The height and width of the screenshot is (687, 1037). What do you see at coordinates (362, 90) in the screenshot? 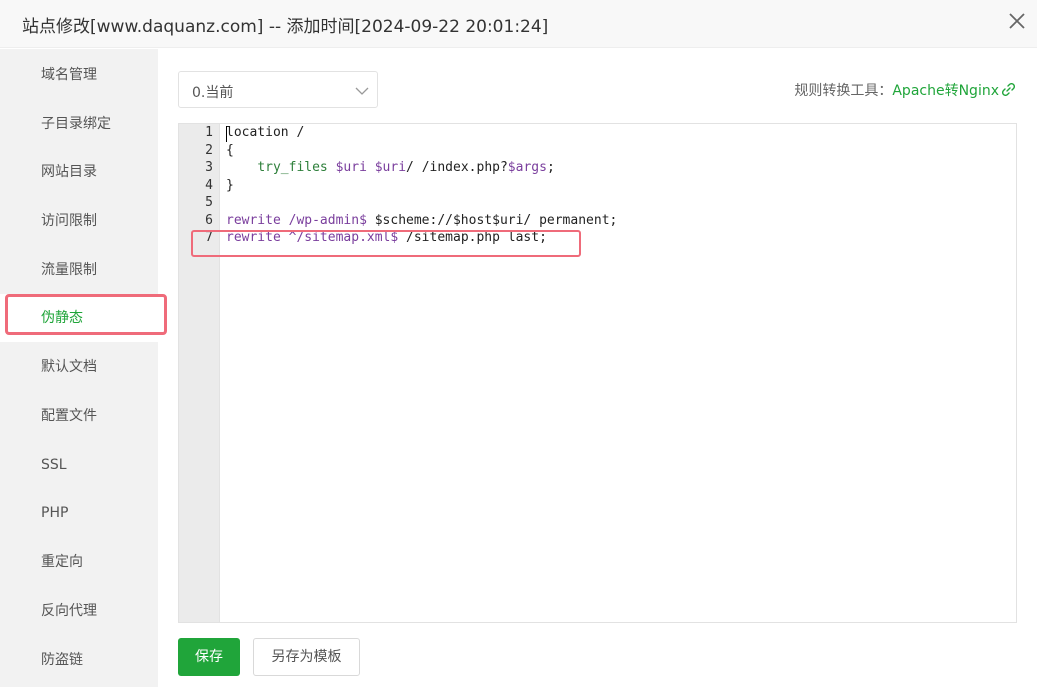
I see `chevron-down-icon` at bounding box center [362, 90].